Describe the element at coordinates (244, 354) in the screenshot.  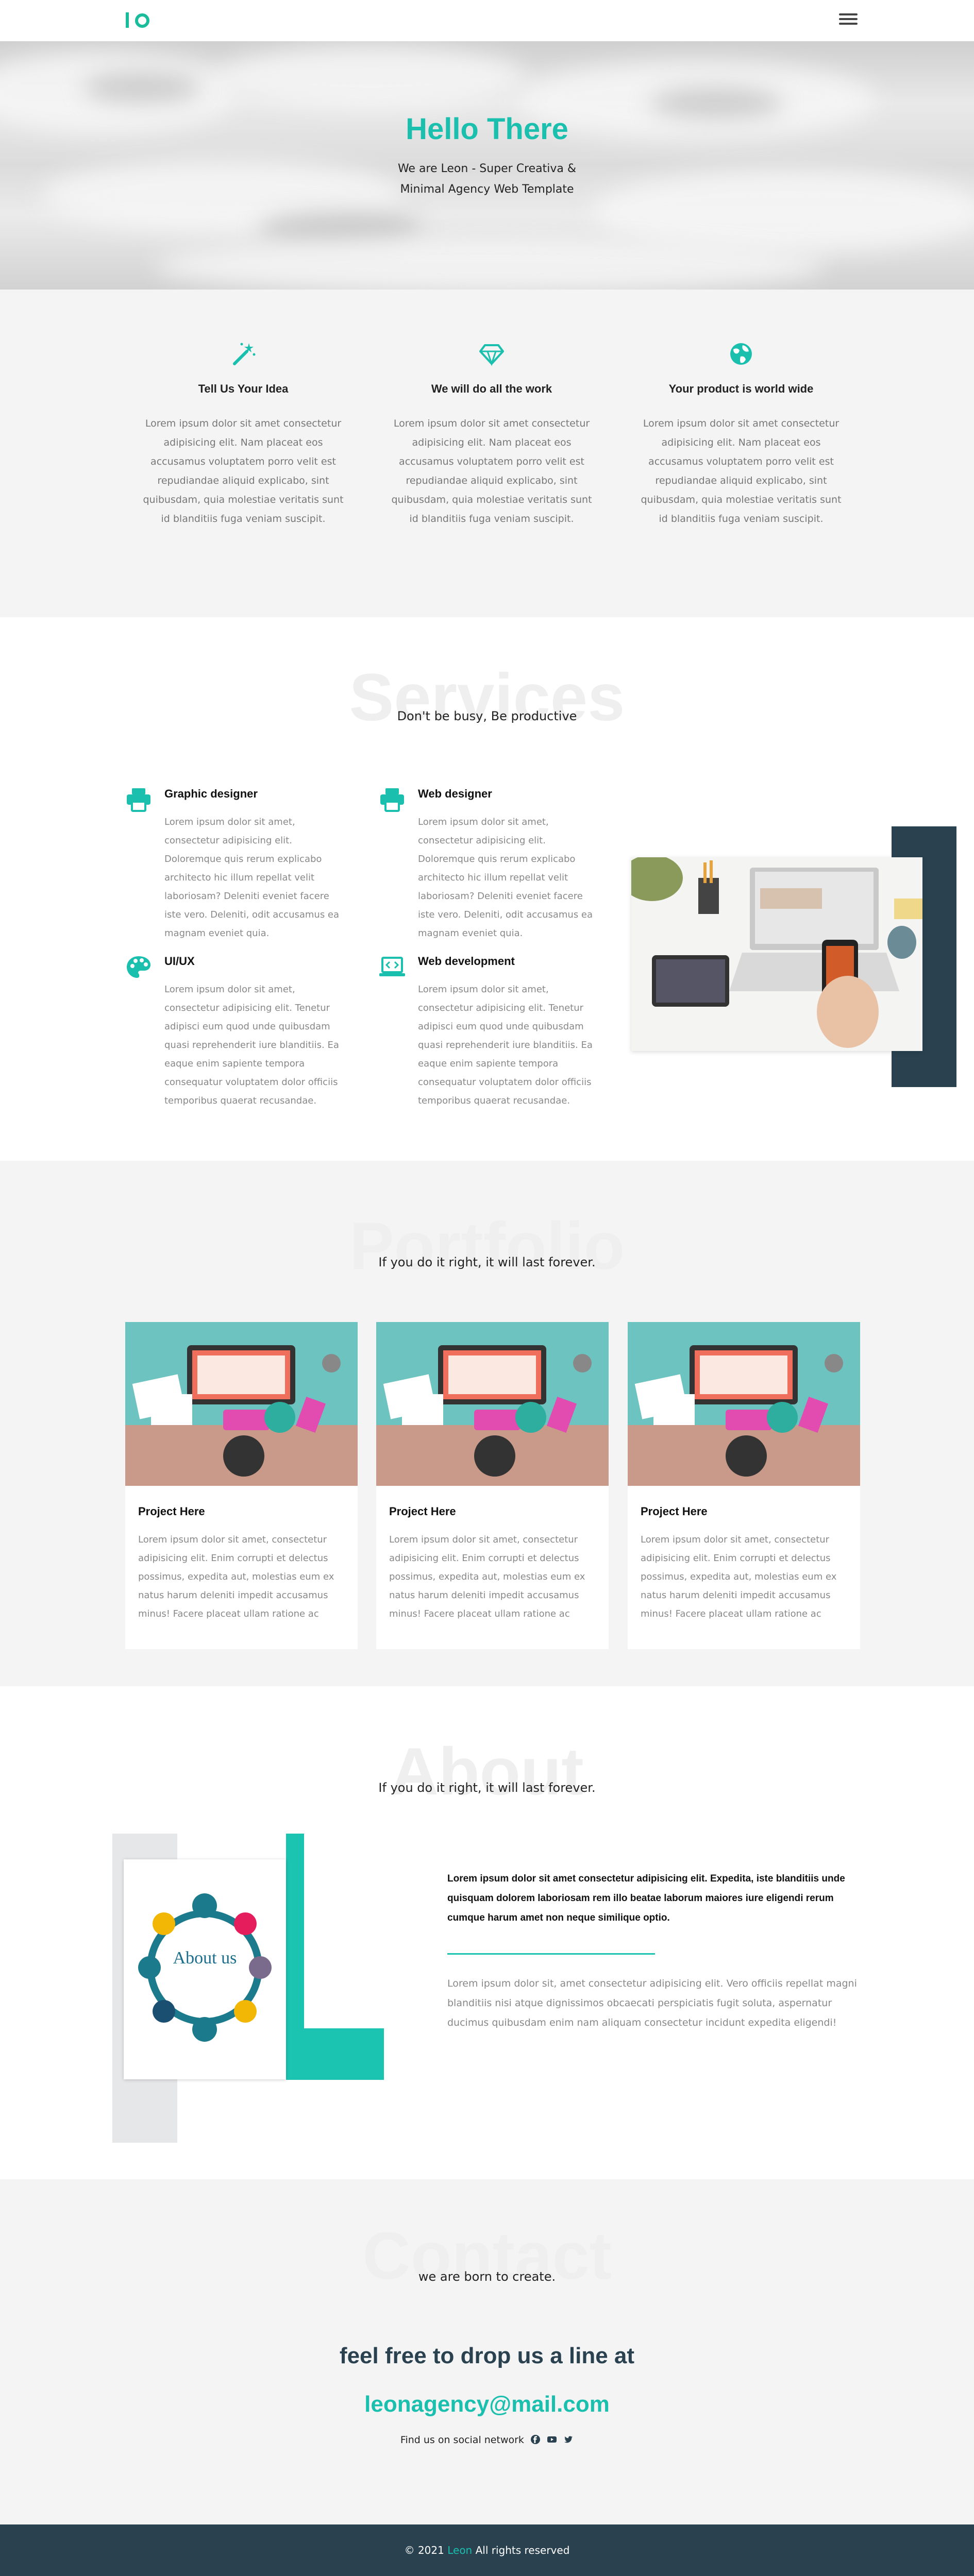
I see `magic-wand-icon` at that location.